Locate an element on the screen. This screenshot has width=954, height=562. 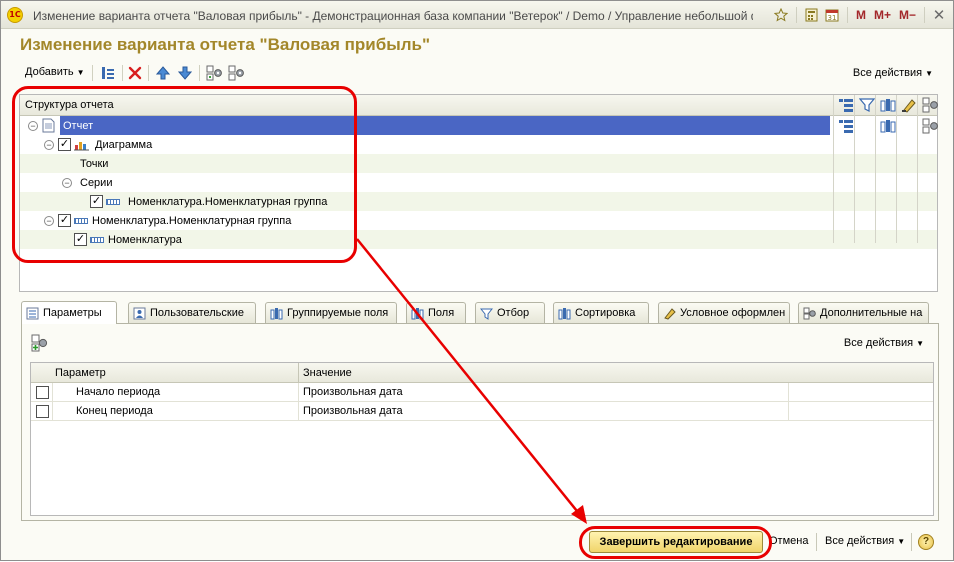
element-settings-icon is located at coordinates (236, 73).